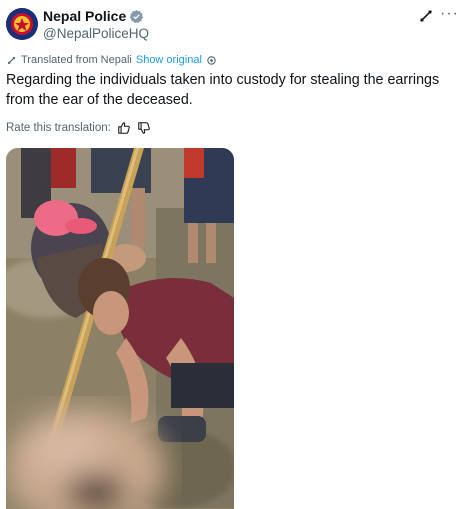 This screenshot has width=468, height=509. I want to click on avatar, so click(22, 24).